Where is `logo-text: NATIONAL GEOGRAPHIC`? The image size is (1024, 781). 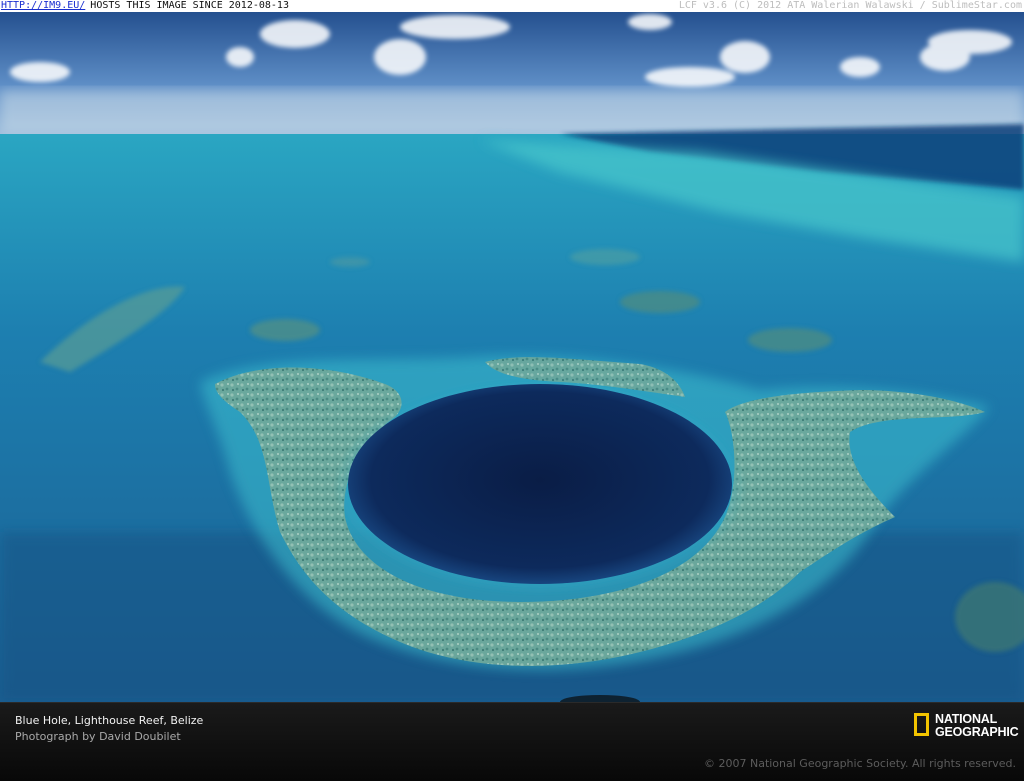
logo-text: NATIONAL GEOGRAPHIC is located at coordinates (977, 726).